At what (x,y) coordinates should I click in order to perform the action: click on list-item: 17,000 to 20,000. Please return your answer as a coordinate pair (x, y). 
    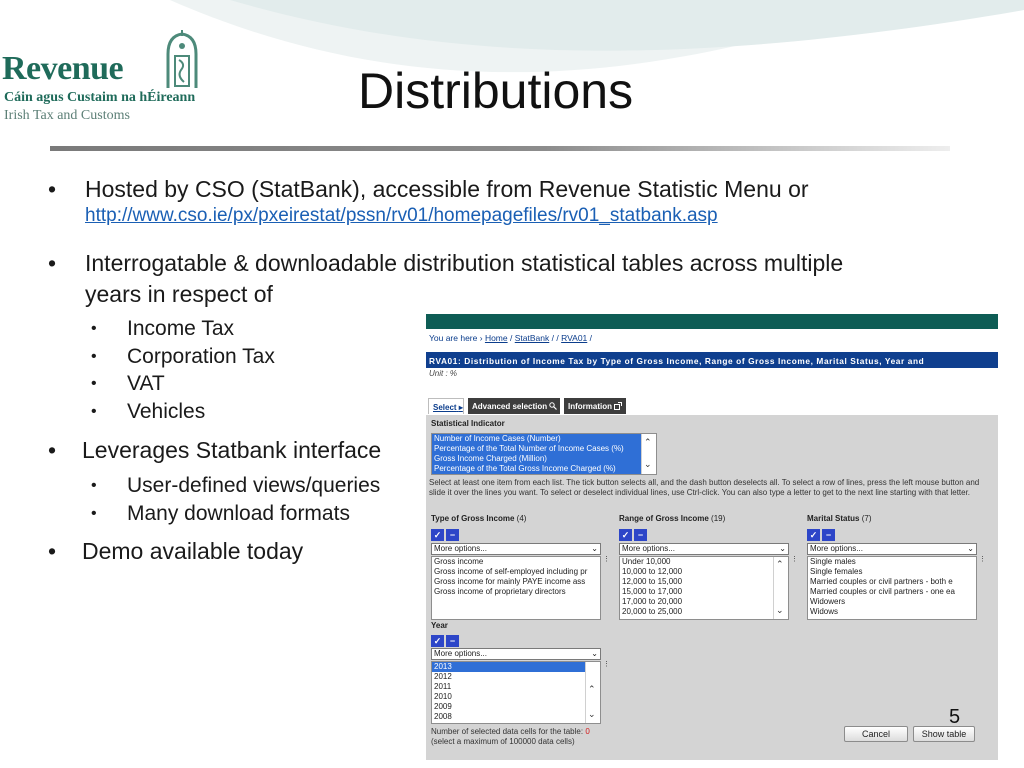
    Looking at the image, I should click on (704, 602).